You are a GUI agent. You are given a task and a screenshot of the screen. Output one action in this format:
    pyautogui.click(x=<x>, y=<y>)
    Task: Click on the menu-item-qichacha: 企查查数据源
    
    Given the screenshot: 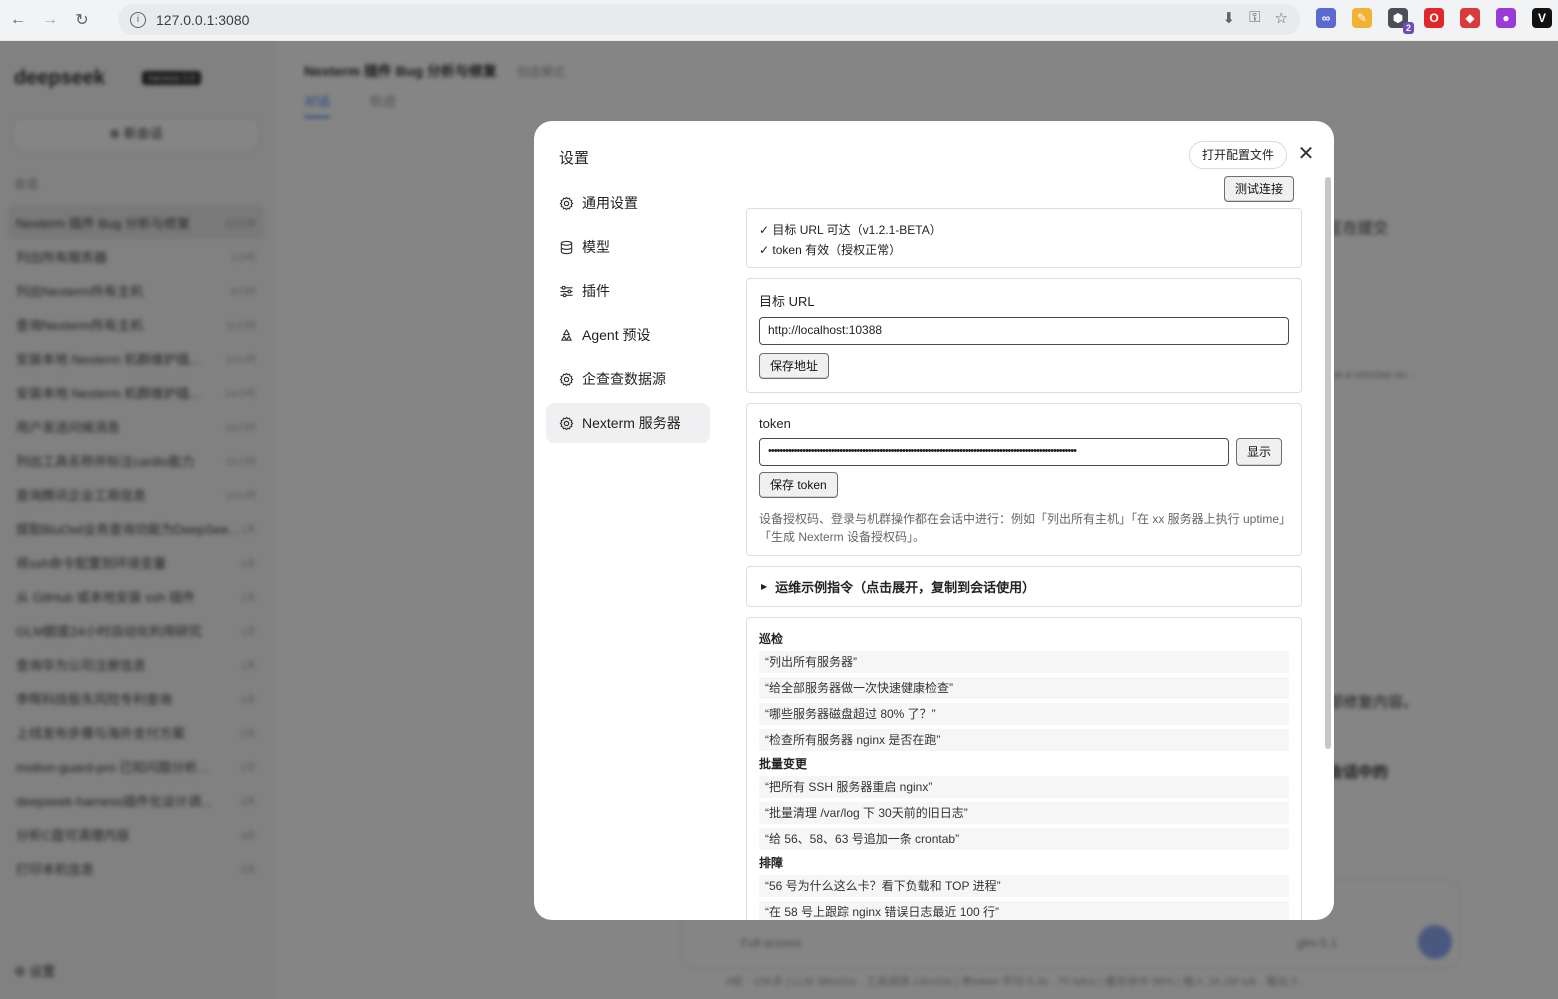 What is the action you would take?
    pyautogui.click(x=628, y=379)
    